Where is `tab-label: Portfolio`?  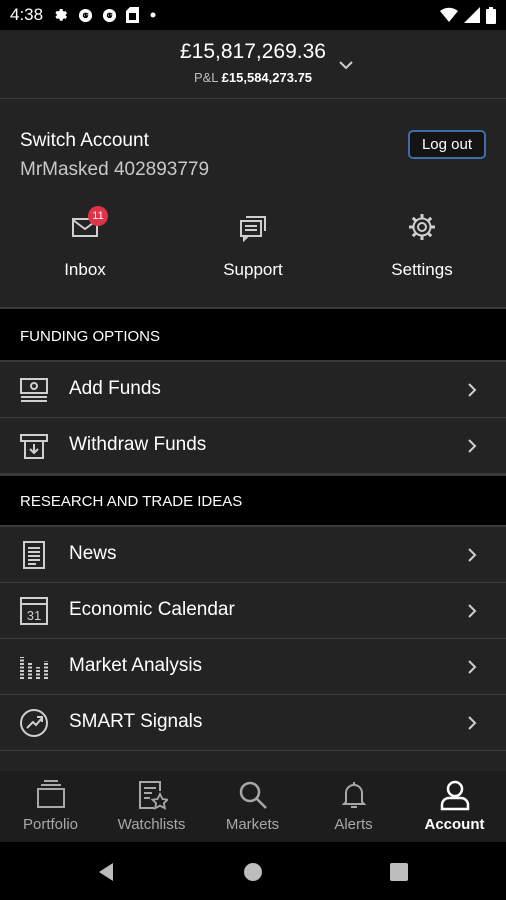
tab-label: Portfolio is located at coordinates (50, 824).